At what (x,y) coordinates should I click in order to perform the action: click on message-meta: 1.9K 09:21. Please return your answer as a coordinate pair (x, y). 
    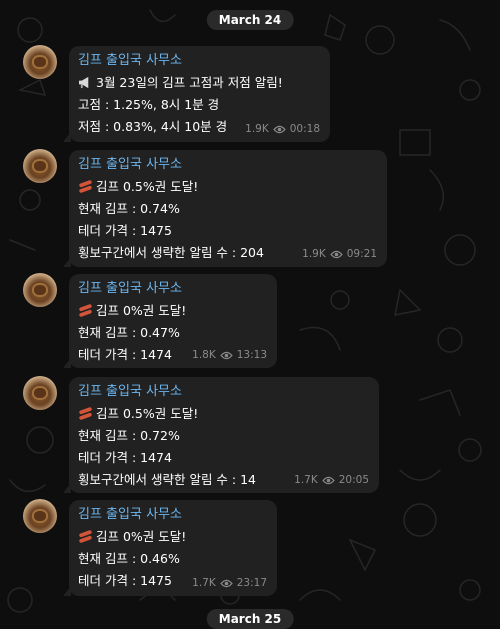
    Looking at the image, I should click on (339, 254).